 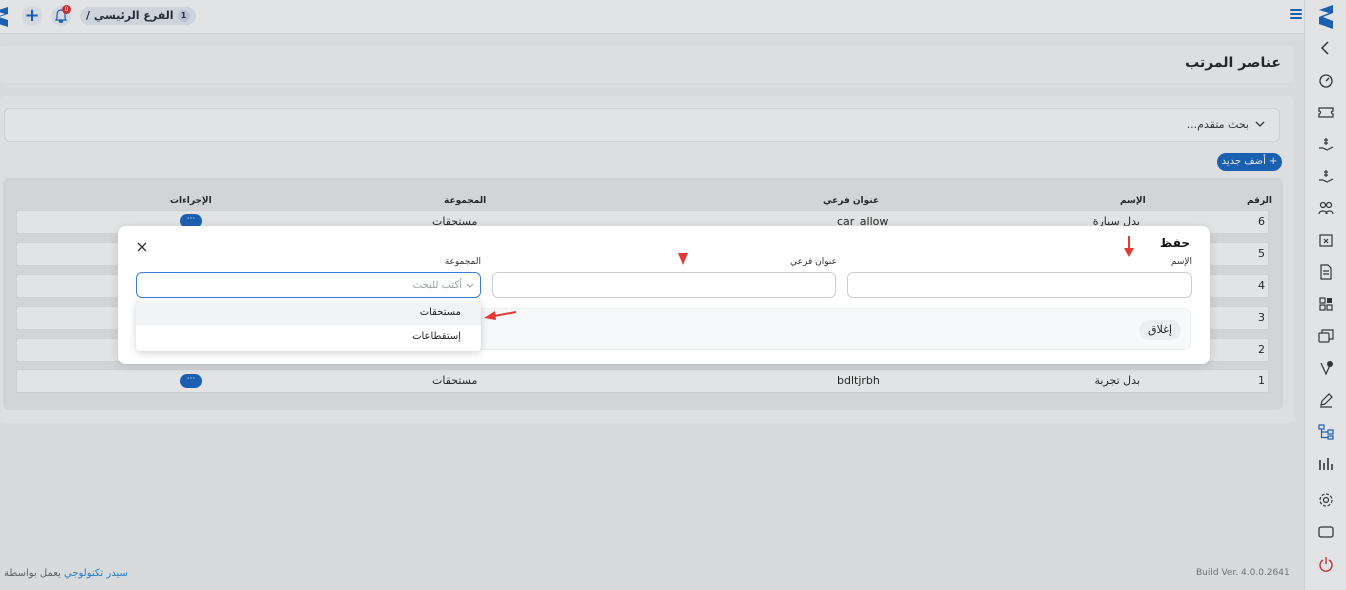 What do you see at coordinates (1174, 243) in the screenshot?
I see `dialog-title: حفظ` at bounding box center [1174, 243].